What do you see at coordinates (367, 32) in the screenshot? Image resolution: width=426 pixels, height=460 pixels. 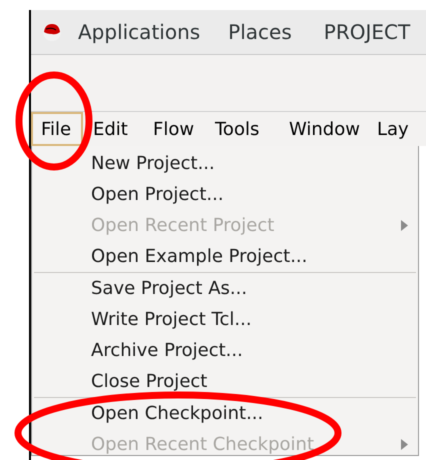 I see `panel-menu: PROJECT` at bounding box center [367, 32].